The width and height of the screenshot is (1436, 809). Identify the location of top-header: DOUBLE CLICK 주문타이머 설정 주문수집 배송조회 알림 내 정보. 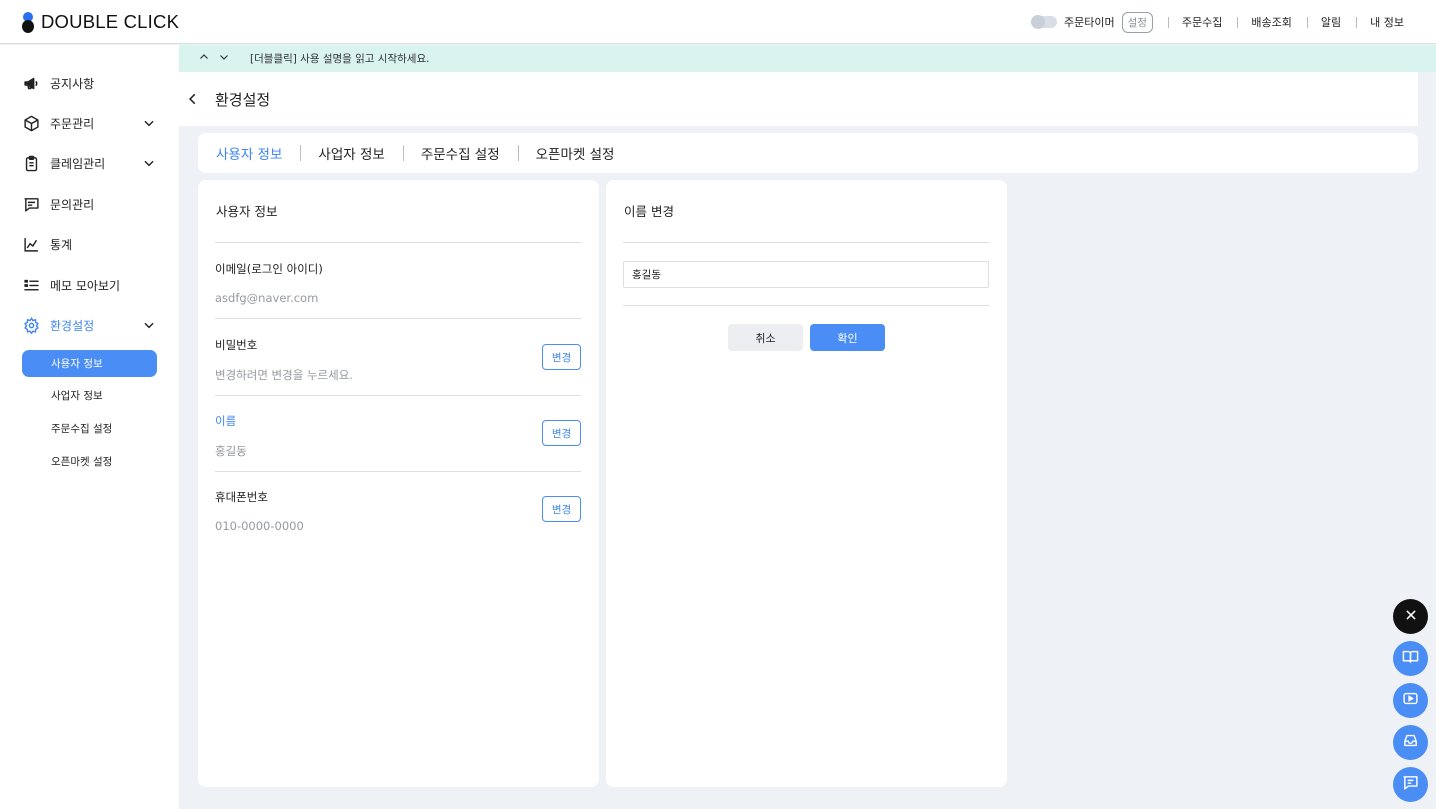
(718, 22).